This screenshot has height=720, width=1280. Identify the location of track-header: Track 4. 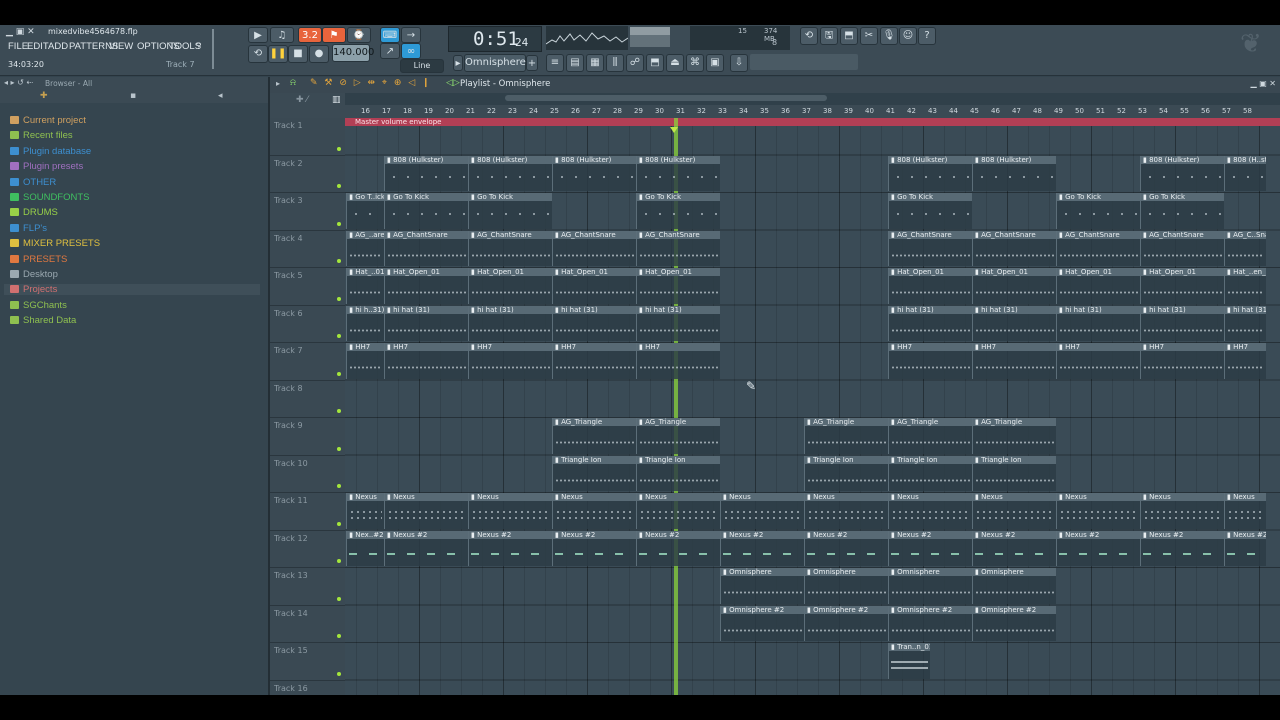
(307, 249).